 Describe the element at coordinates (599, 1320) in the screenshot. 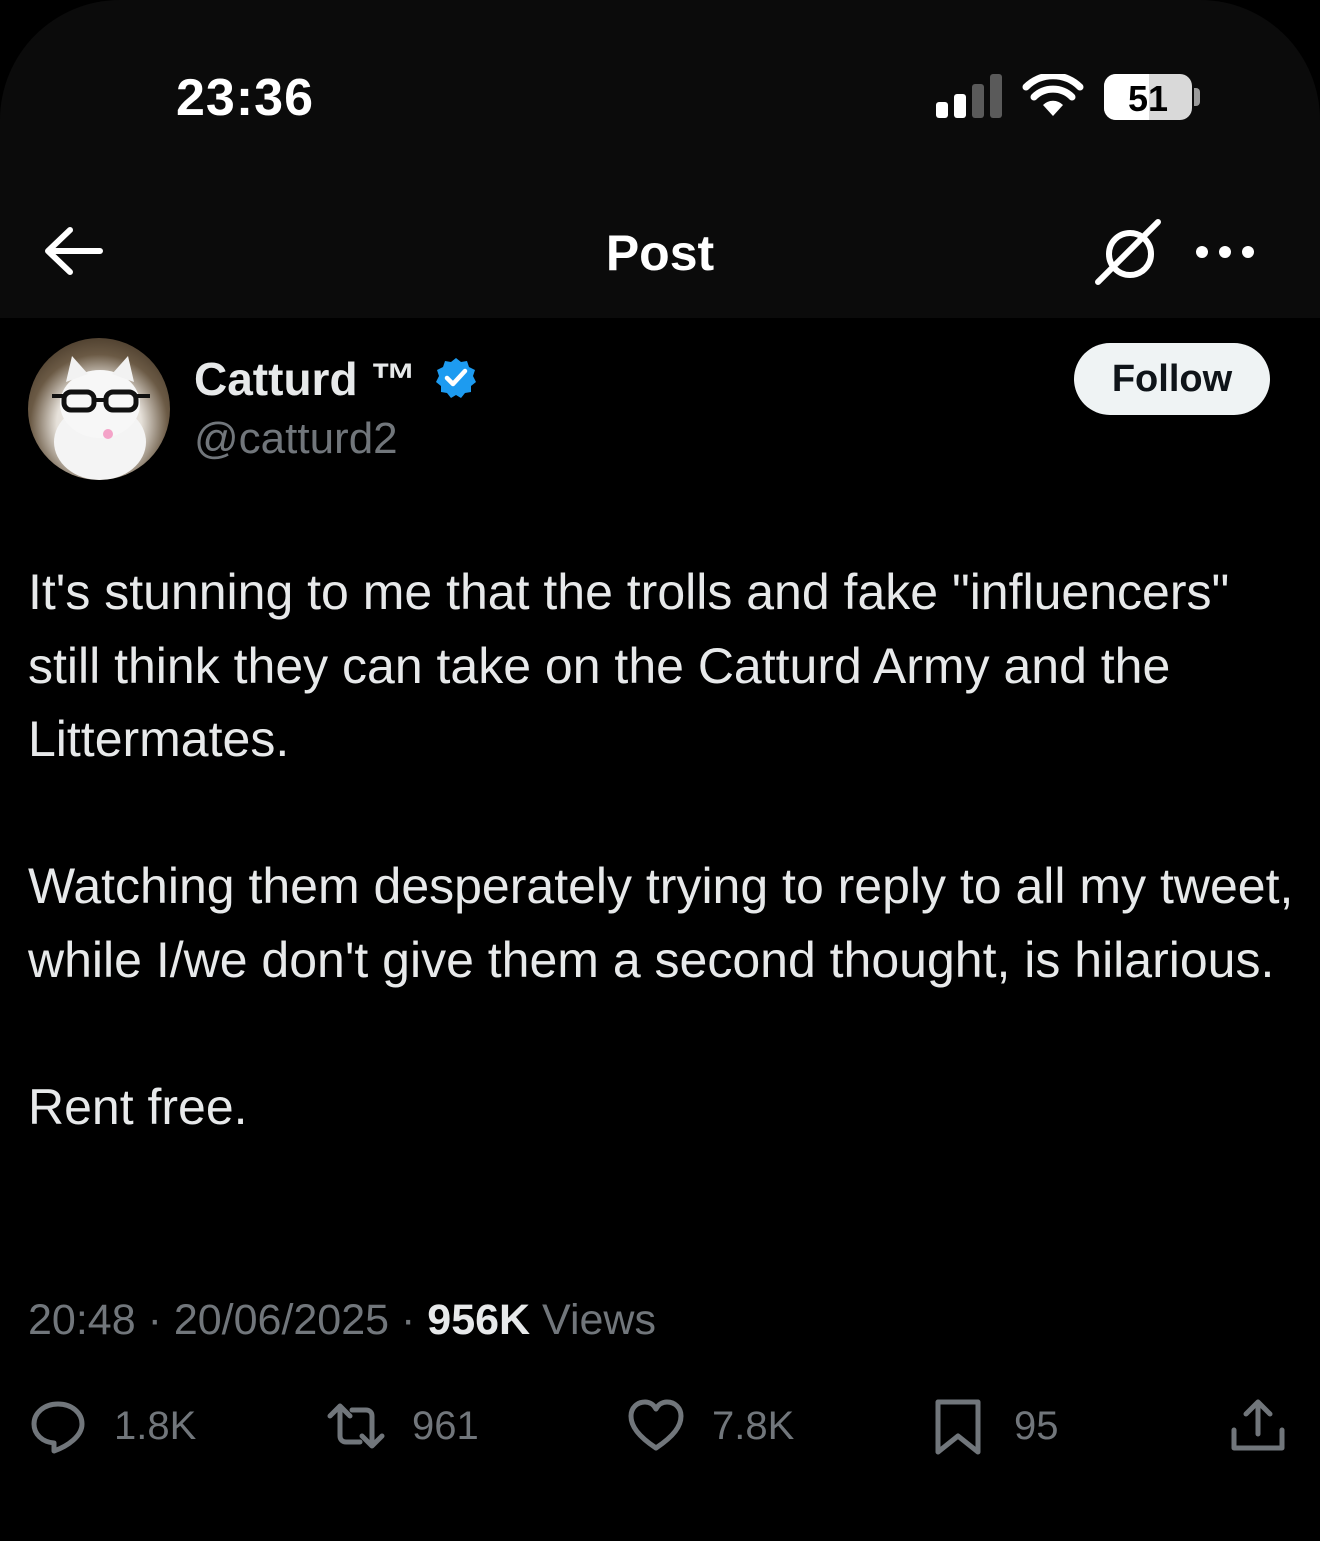

I see `views-label: Views` at that location.